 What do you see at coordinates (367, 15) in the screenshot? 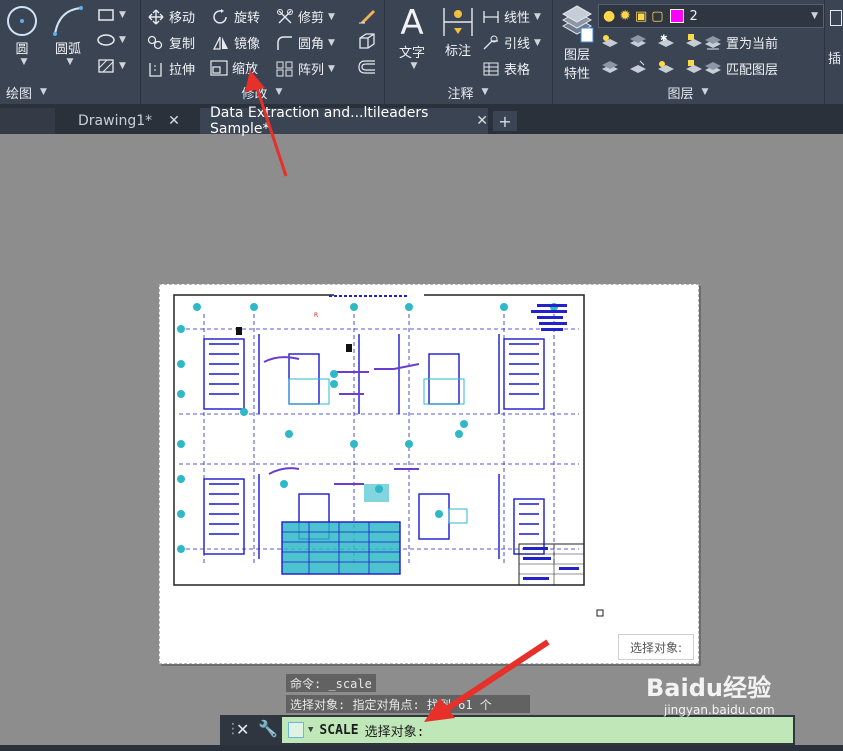
I see `erase-button` at bounding box center [367, 15].